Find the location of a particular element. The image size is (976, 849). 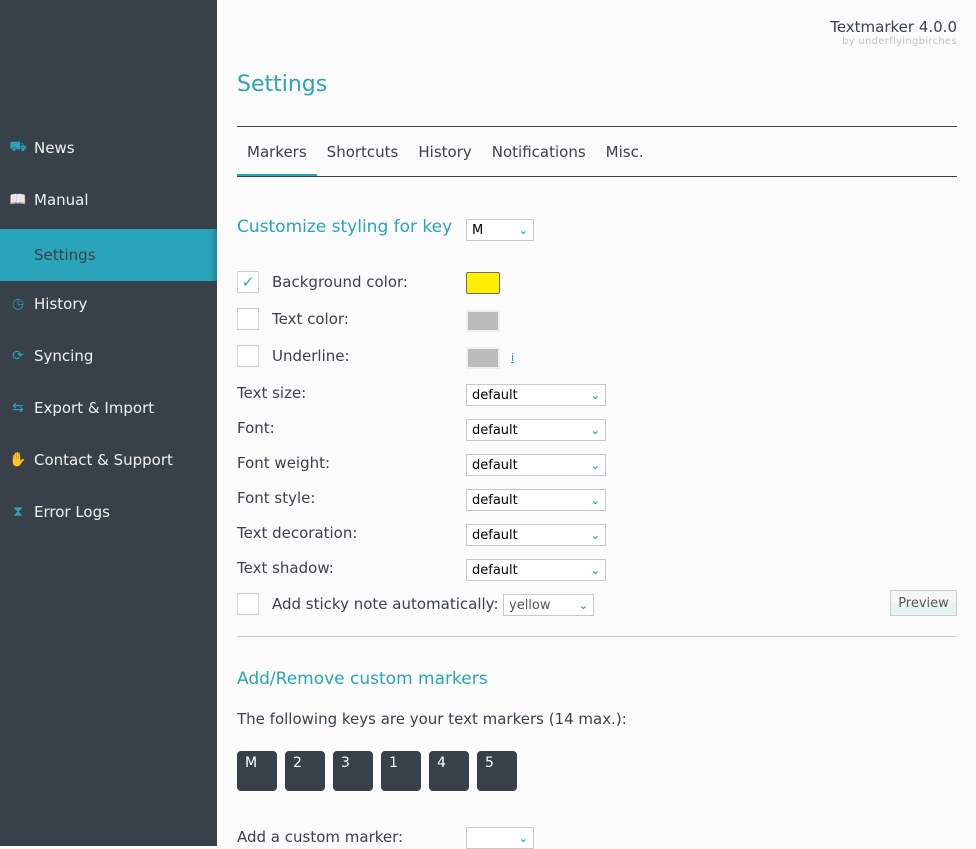

tab-history: History is located at coordinates (444, 151).